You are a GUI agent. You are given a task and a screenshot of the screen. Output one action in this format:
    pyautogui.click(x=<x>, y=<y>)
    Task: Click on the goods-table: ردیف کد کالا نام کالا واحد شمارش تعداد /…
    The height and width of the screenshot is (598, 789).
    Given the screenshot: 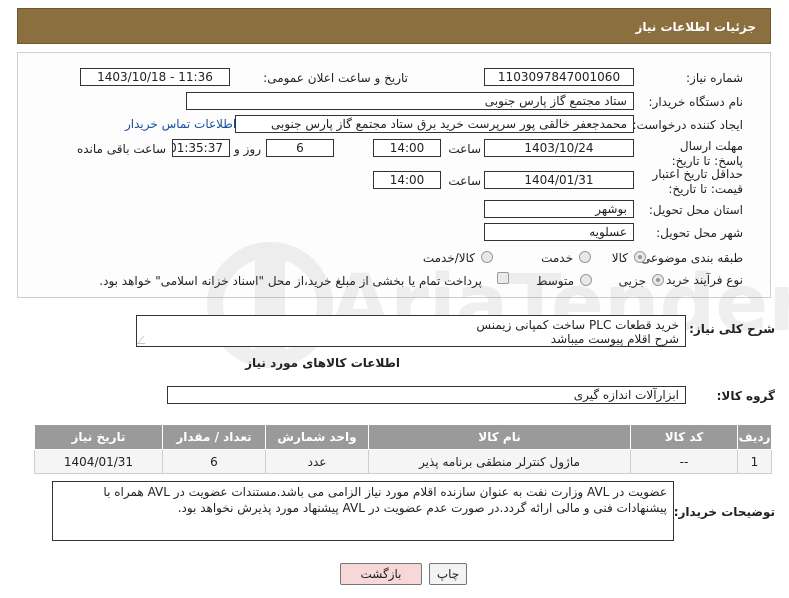 What is the action you would take?
    pyautogui.click(x=403, y=449)
    